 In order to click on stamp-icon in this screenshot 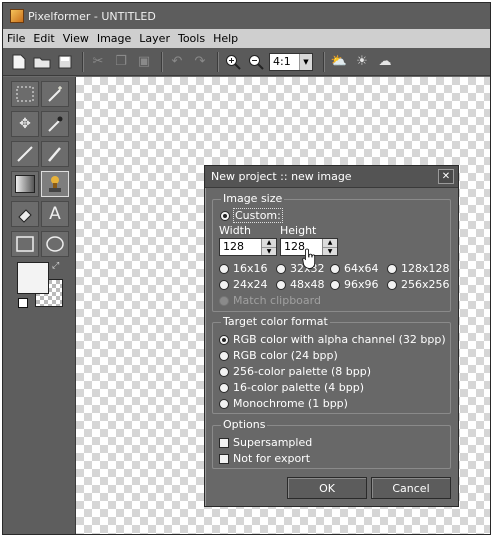, I will do `click(55, 184)`.